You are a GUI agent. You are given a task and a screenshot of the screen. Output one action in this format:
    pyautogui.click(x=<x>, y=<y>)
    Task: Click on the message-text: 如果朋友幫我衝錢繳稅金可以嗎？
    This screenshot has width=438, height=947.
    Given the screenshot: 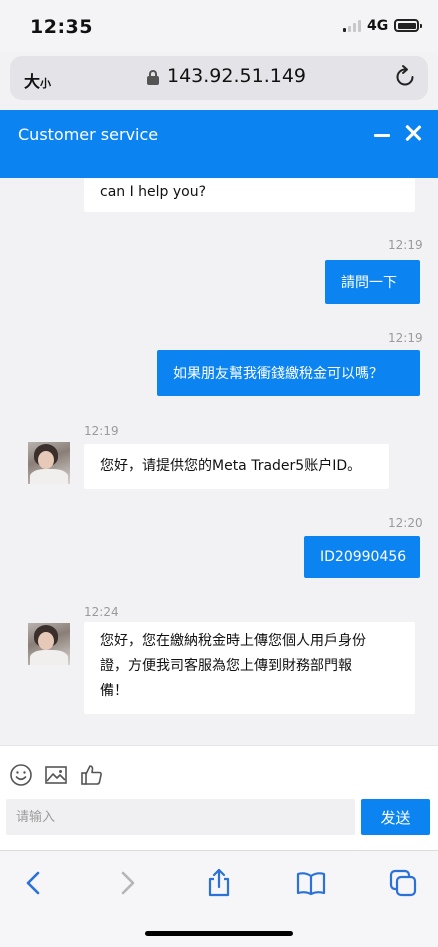 What is the action you would take?
    pyautogui.click(x=278, y=374)
    